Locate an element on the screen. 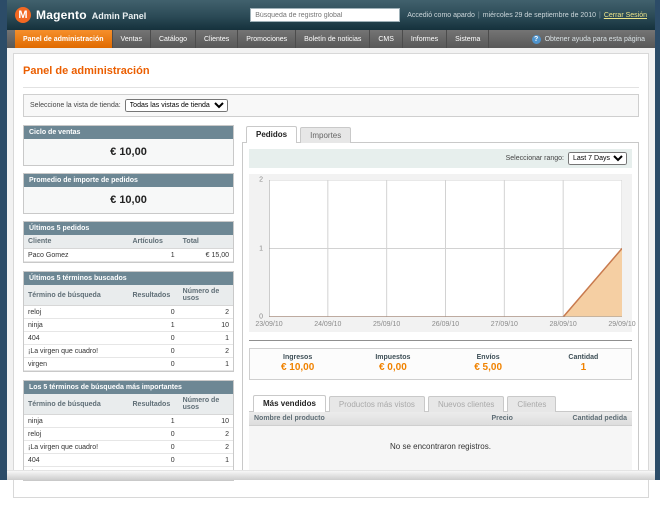 This screenshot has height=509, width=660. tab-clientes: Clientes is located at coordinates (532, 404).